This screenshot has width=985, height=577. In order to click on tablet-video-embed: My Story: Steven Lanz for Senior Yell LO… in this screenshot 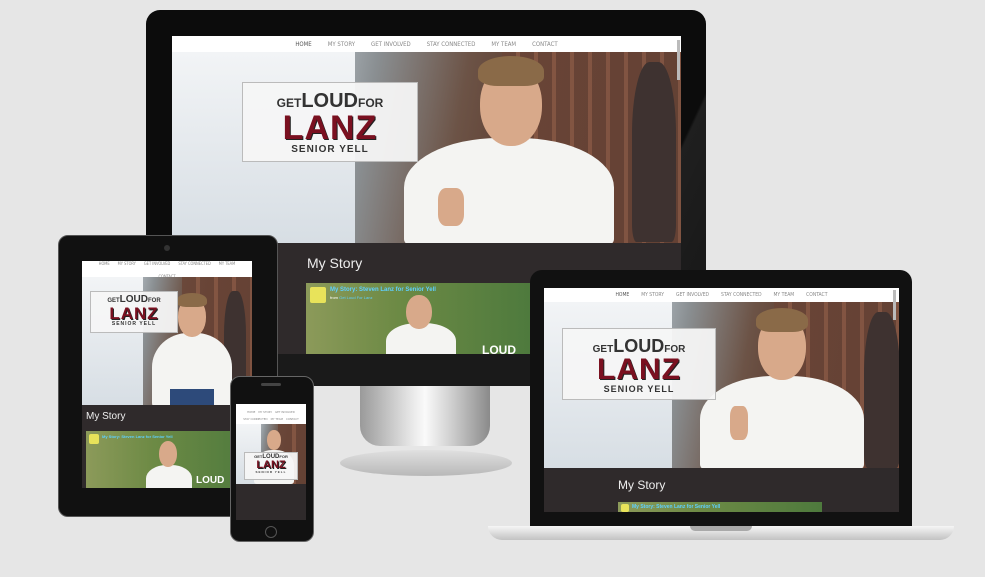, I will do `click(169, 459)`.